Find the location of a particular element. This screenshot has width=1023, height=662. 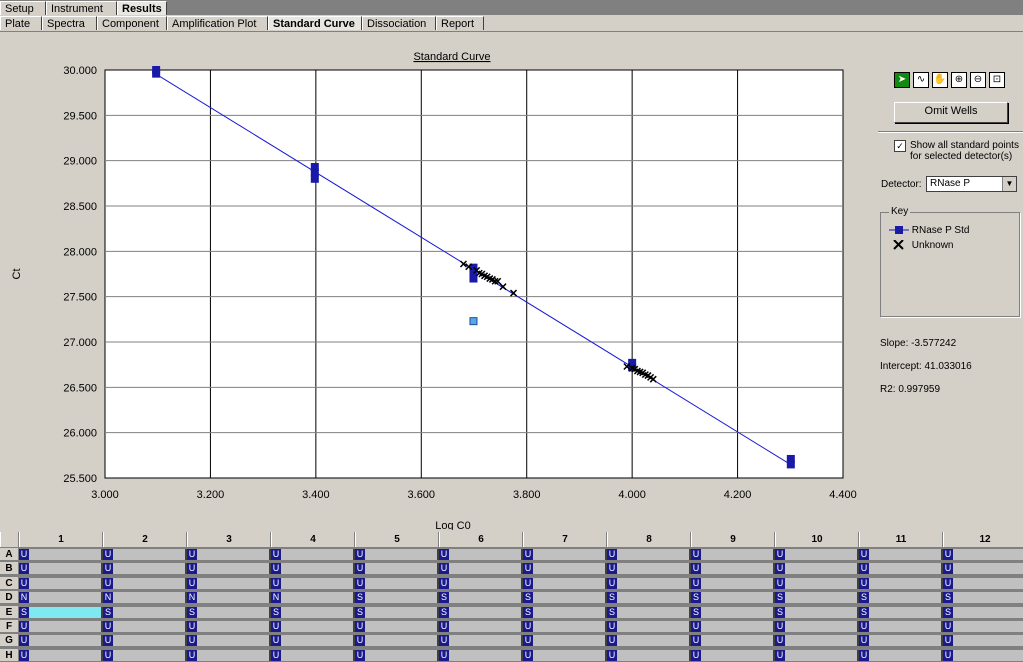

well-c9: U is located at coordinates (733, 583).